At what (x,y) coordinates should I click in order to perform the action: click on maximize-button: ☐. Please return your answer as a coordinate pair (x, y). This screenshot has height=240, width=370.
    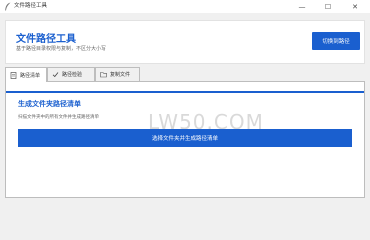
    Looking at the image, I should click on (328, 6).